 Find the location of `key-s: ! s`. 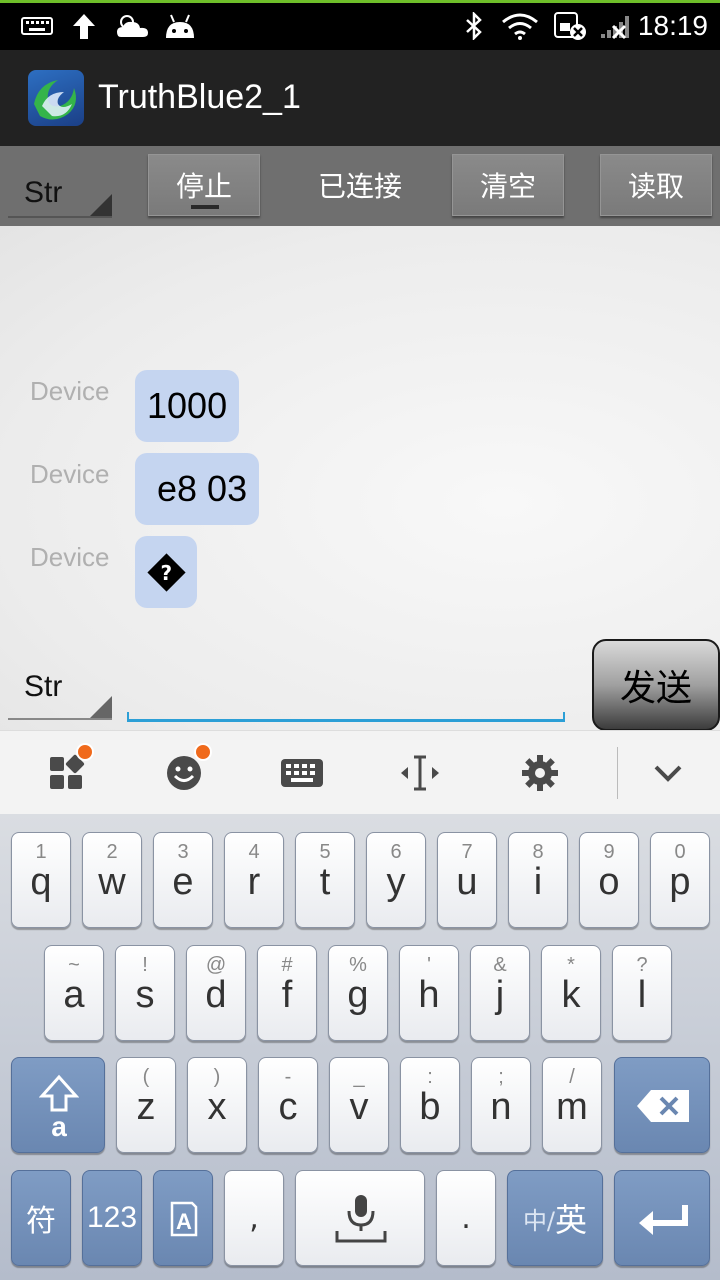

key-s: ! s is located at coordinates (145, 993).